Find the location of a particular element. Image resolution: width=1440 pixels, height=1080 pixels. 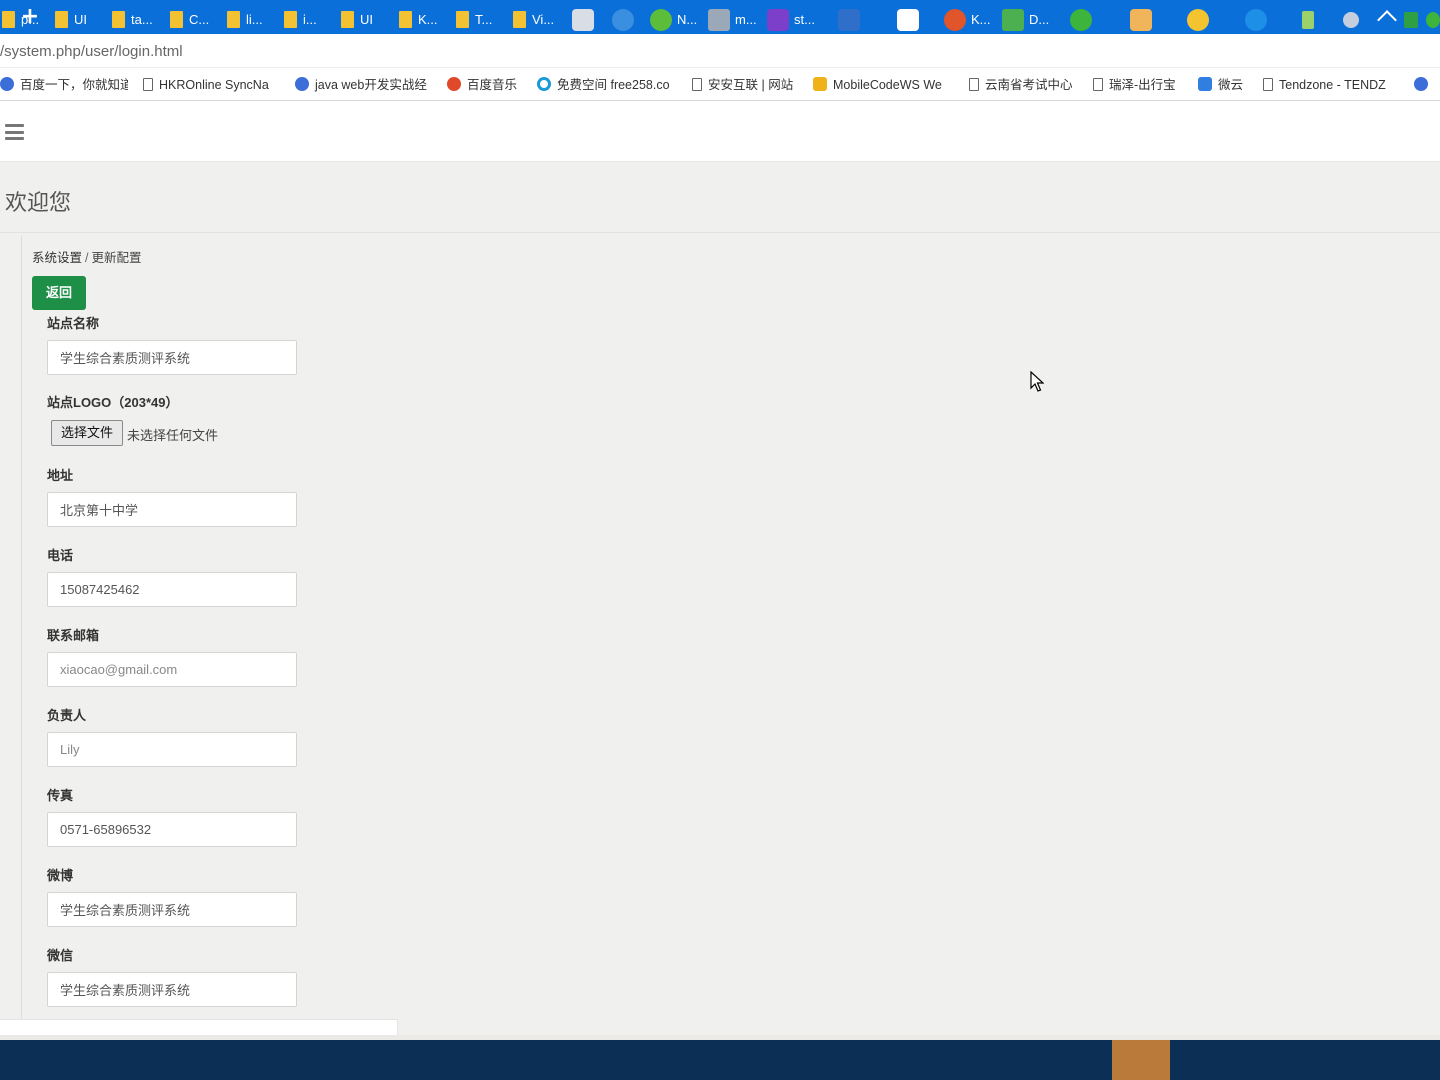

breadcrumb-parent: 系统设置 is located at coordinates (57, 258).